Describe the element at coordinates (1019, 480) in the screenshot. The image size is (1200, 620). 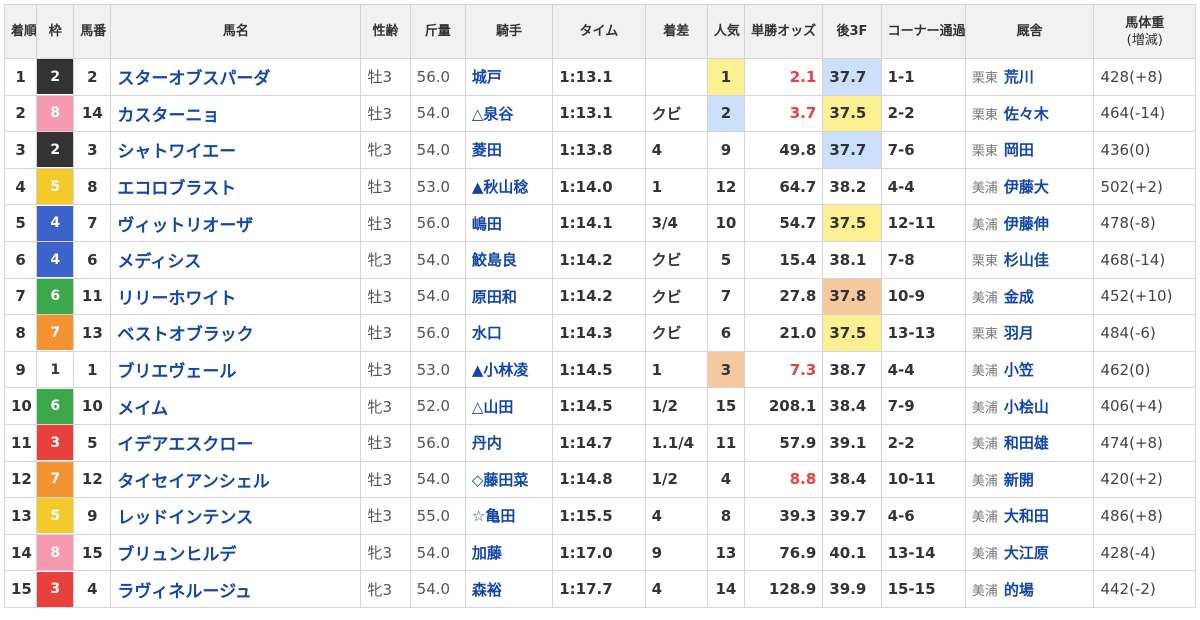
I see `trainer-link: 新開` at that location.